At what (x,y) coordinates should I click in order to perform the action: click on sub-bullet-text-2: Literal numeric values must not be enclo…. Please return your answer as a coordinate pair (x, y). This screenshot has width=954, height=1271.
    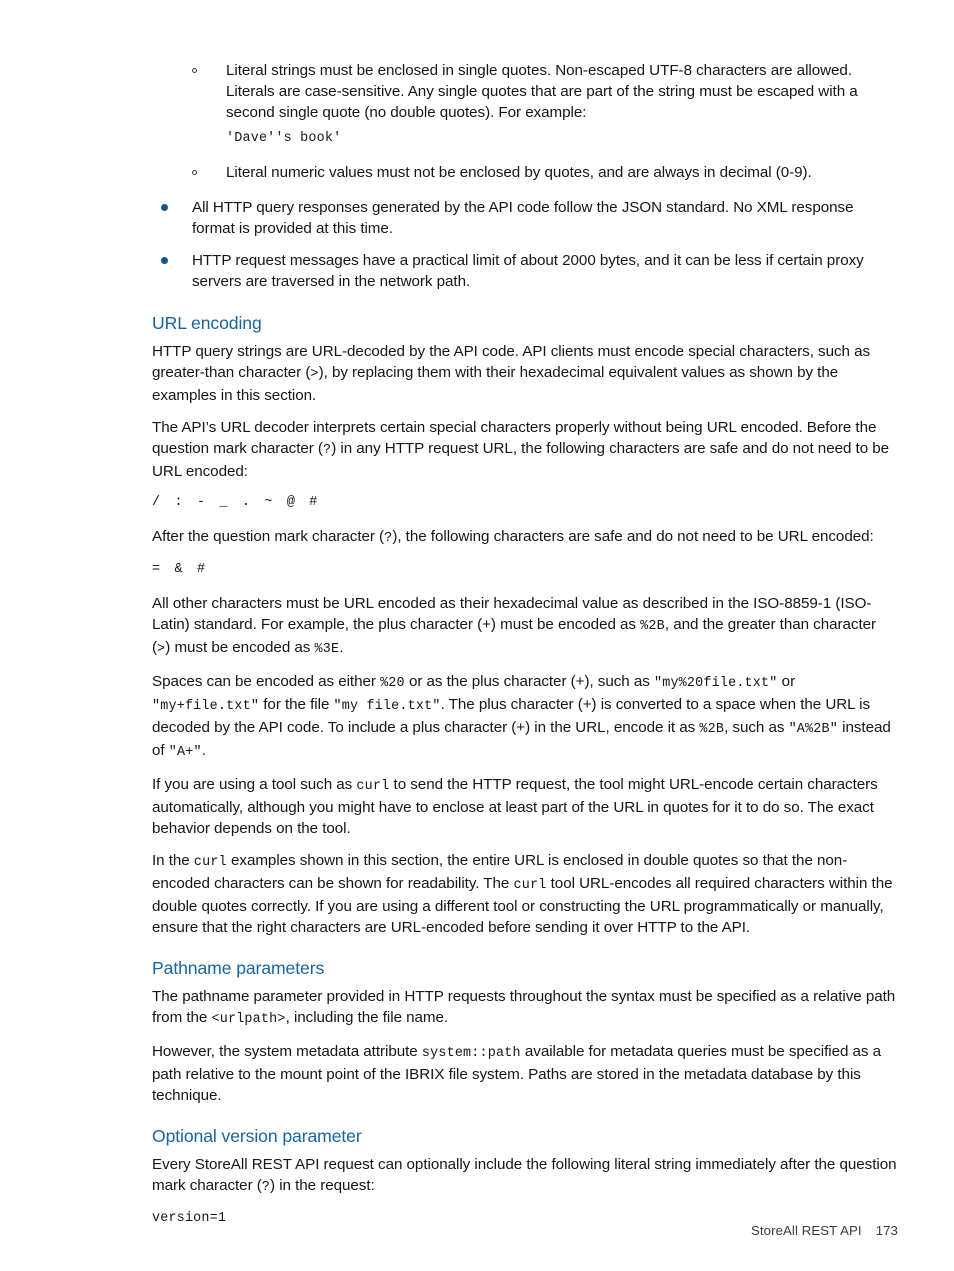
    Looking at the image, I should click on (519, 172).